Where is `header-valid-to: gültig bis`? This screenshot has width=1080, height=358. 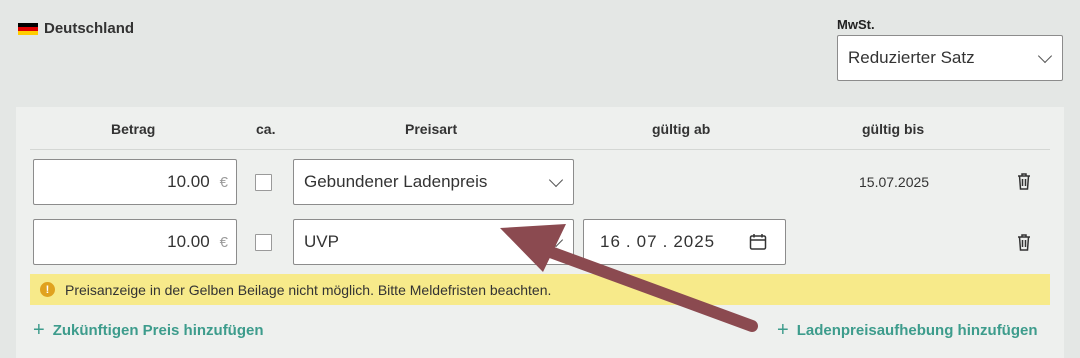 header-valid-to: gültig bis is located at coordinates (893, 129).